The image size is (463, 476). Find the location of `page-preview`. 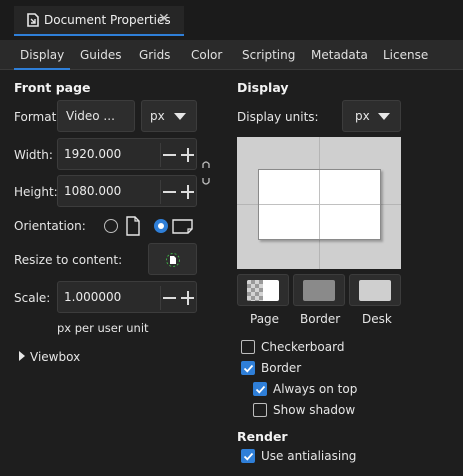

page-preview is located at coordinates (319, 203).